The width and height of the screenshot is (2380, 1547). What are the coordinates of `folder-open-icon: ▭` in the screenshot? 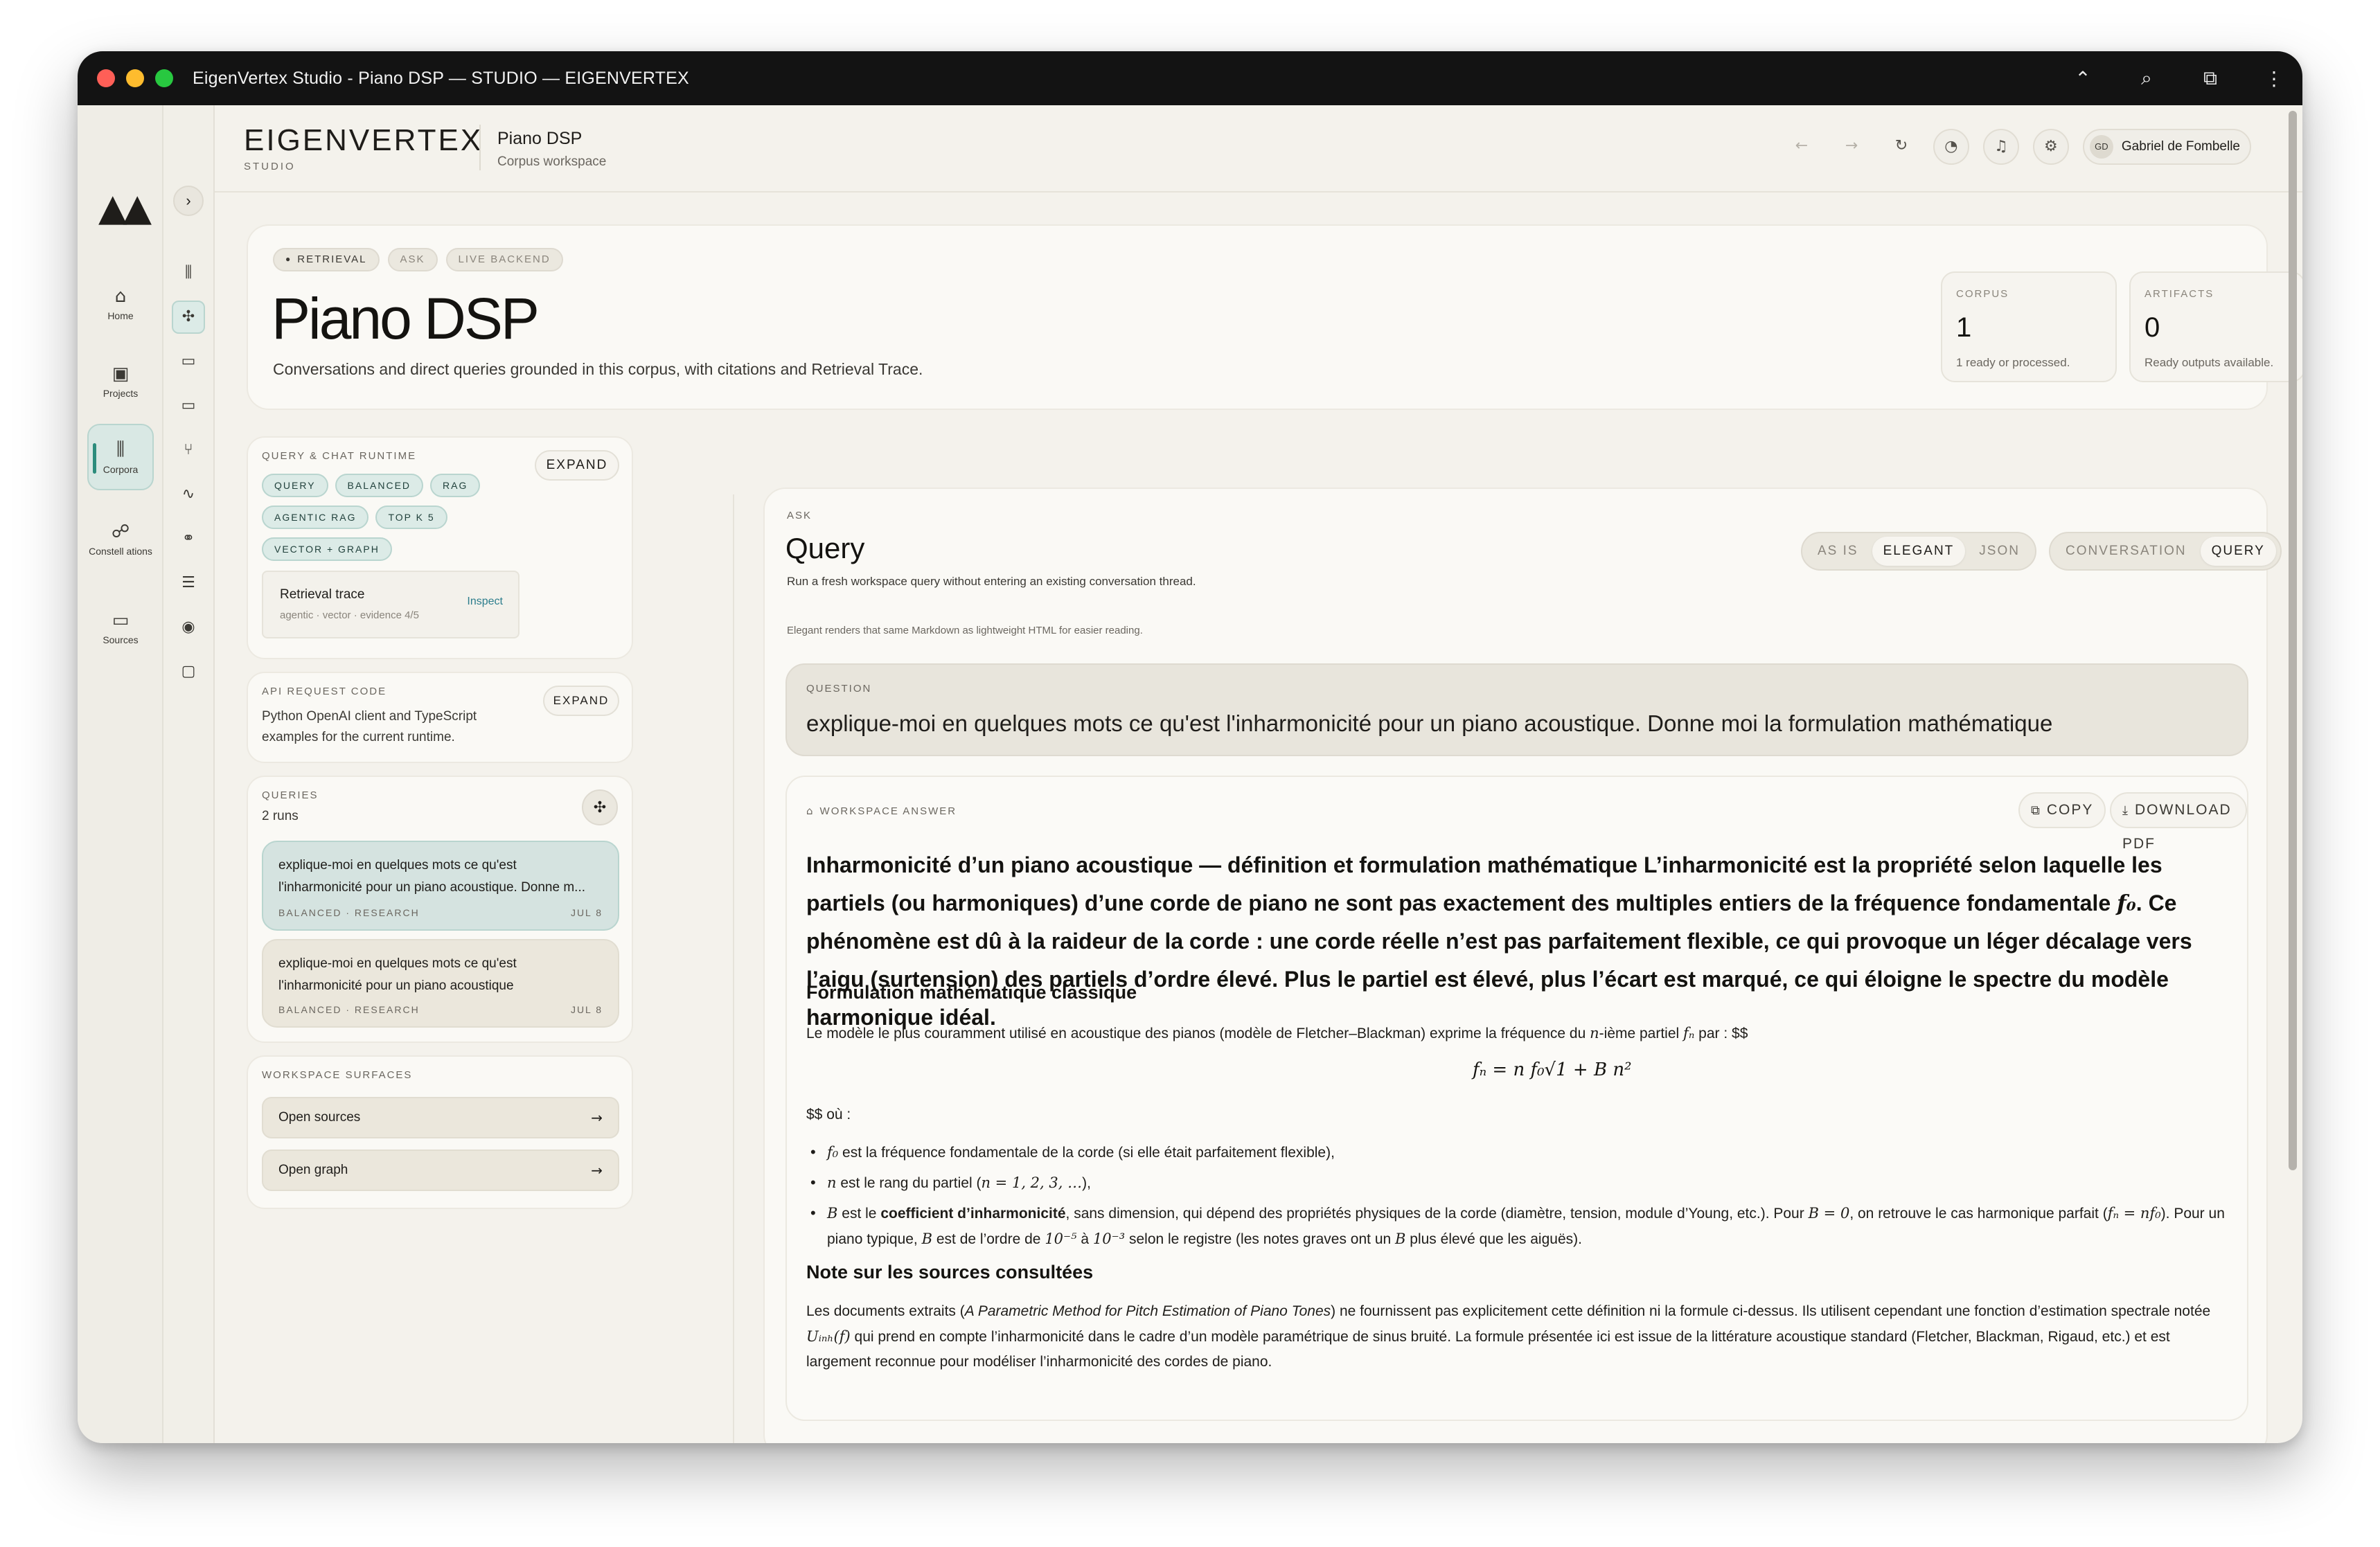 It's located at (188, 405).